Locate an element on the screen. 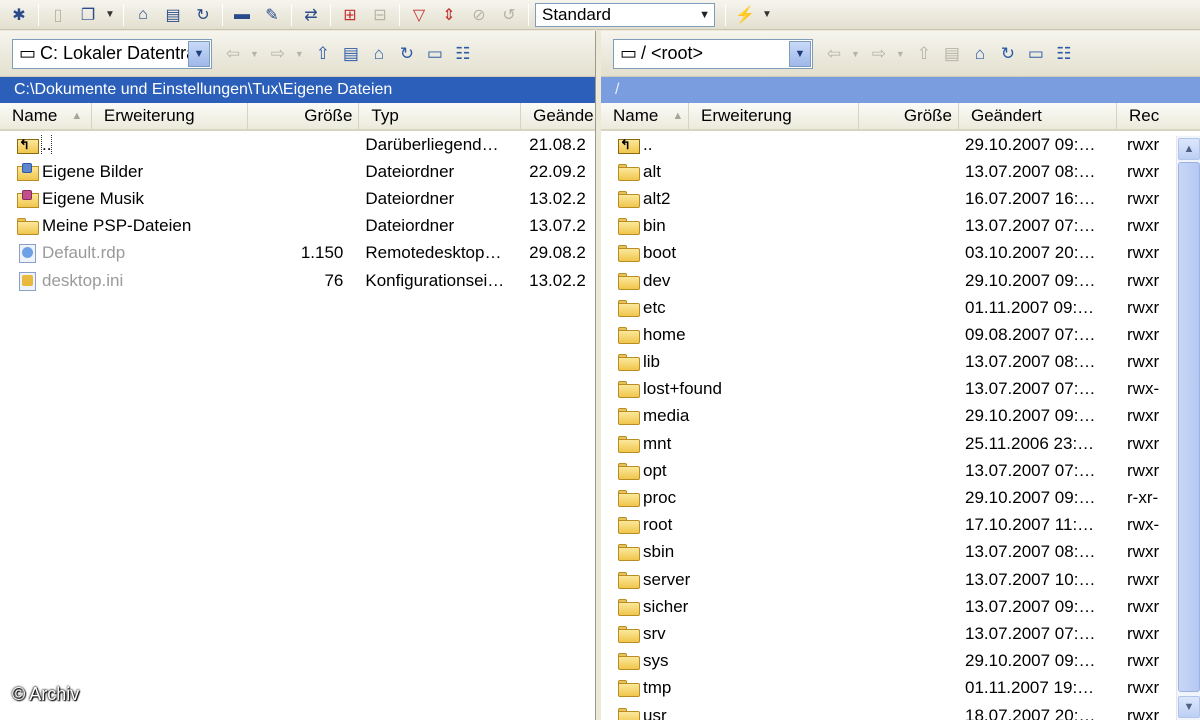 The width and height of the screenshot is (1200, 720). undo-icon: ↺ is located at coordinates (509, 15).